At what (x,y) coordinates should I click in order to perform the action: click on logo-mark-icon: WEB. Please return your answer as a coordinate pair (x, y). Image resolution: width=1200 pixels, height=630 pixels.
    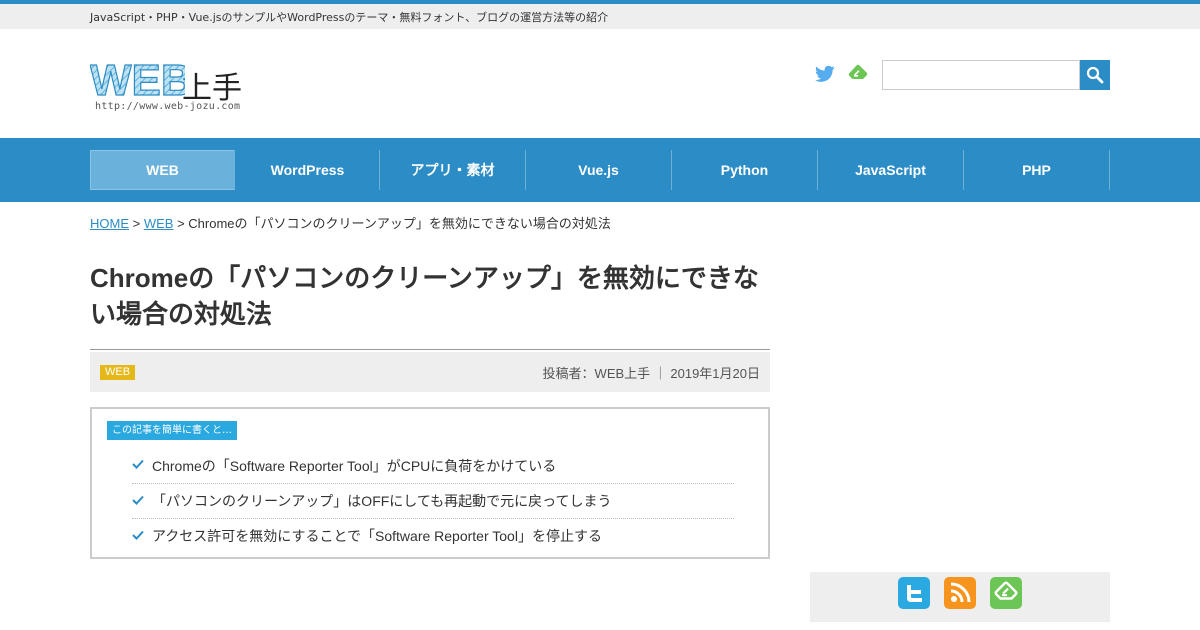
    Looking at the image, I should click on (137, 77).